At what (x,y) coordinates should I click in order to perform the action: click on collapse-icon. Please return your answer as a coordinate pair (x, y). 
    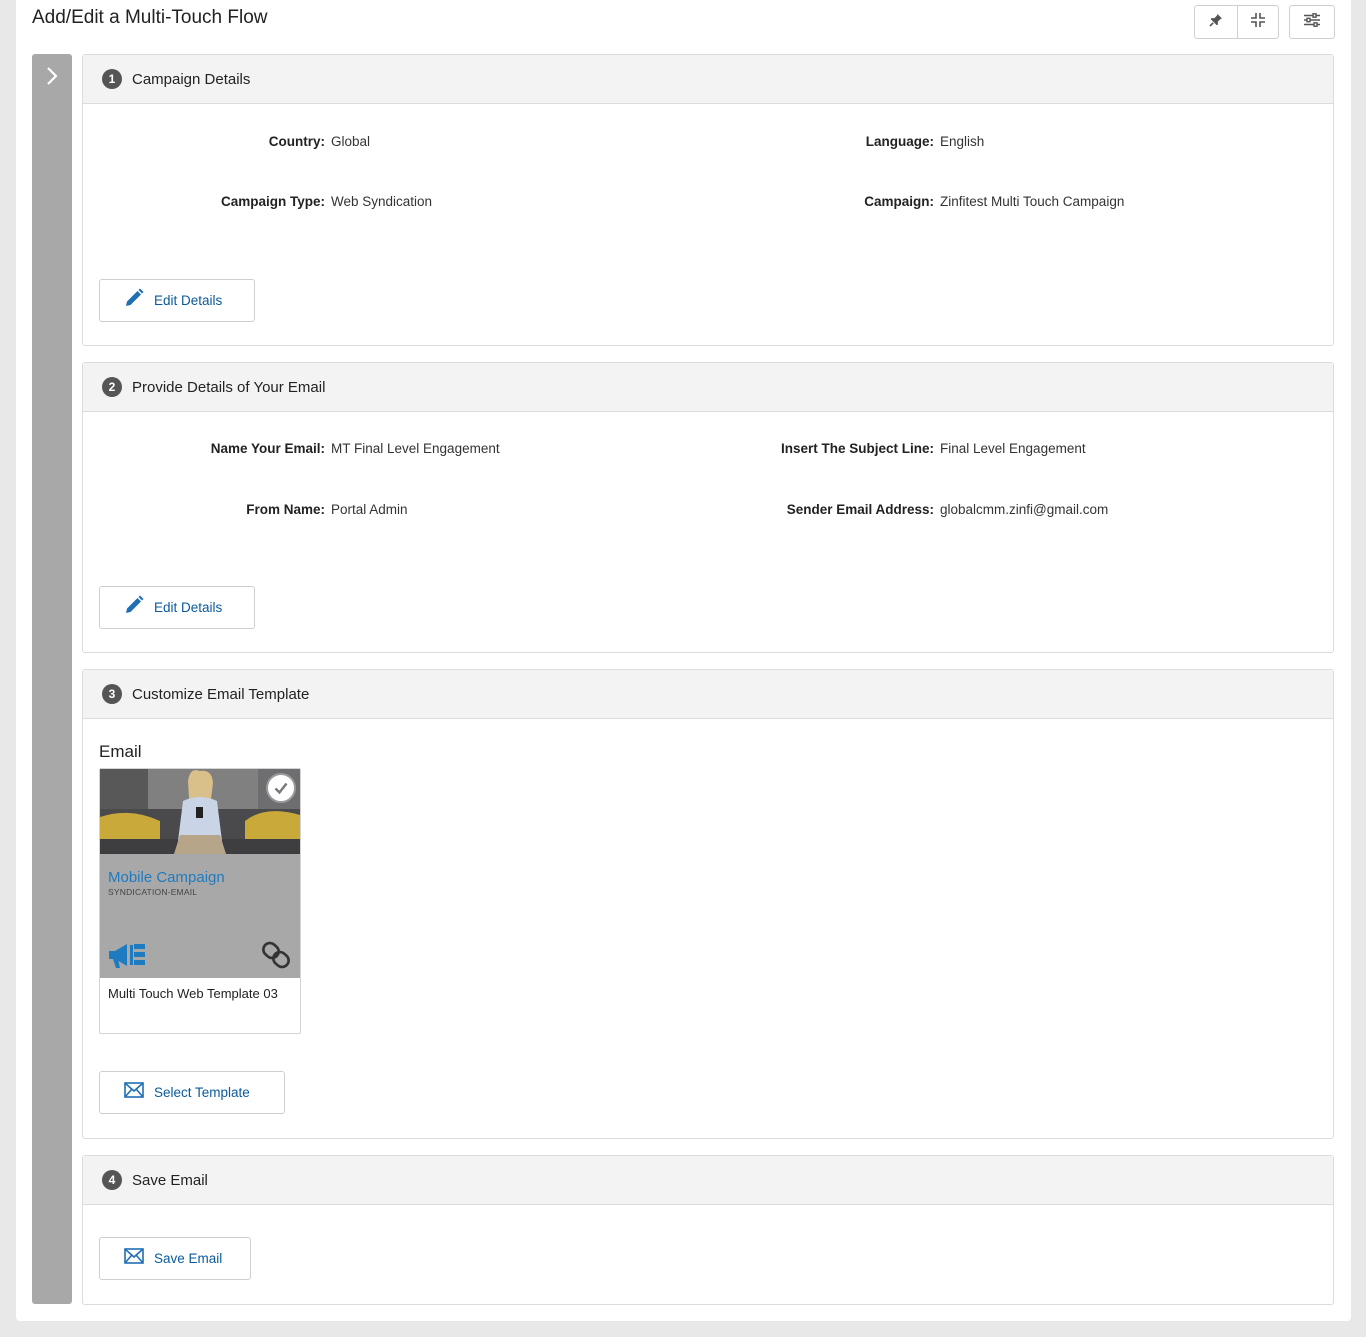
    Looking at the image, I should click on (1258, 22).